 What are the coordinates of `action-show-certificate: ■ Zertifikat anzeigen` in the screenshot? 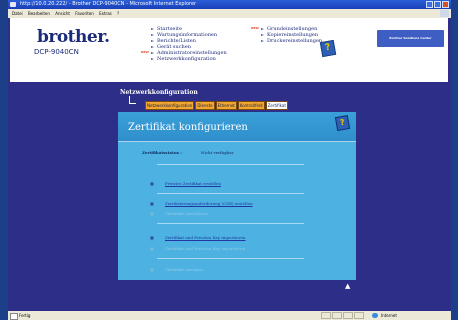 It's located at (177, 269).